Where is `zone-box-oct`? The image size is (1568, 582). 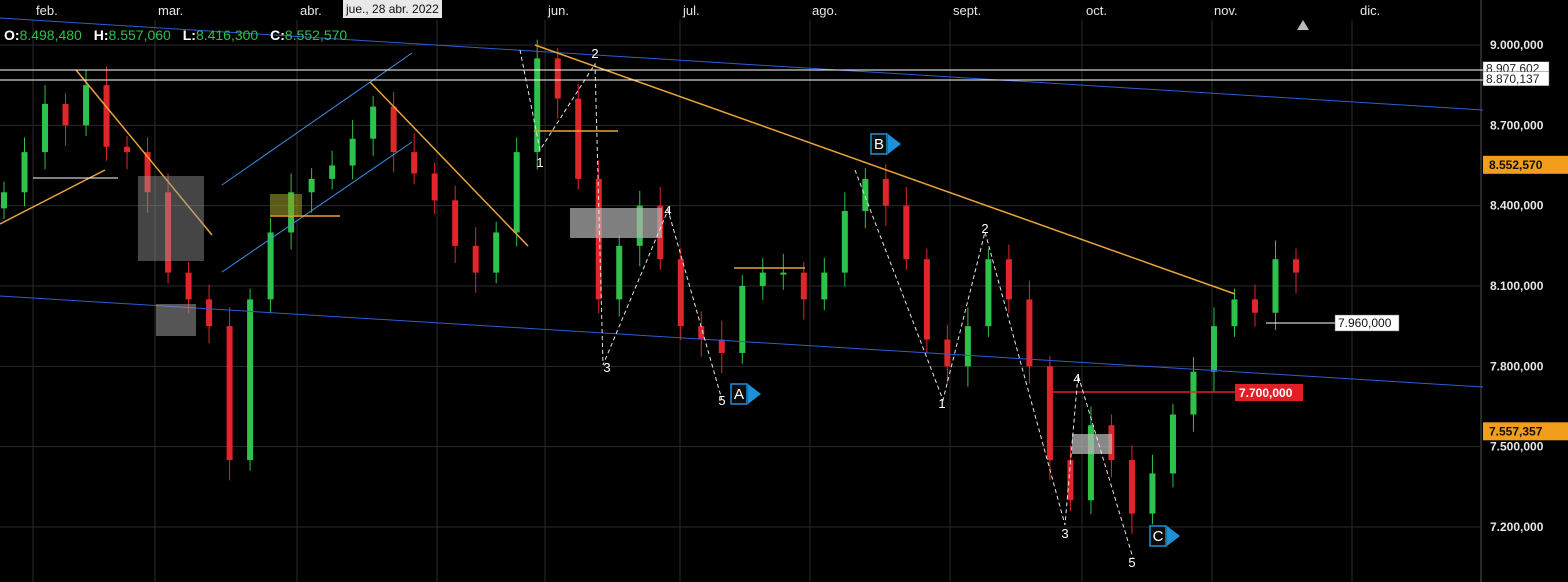 zone-box-oct is located at coordinates (1092, 444).